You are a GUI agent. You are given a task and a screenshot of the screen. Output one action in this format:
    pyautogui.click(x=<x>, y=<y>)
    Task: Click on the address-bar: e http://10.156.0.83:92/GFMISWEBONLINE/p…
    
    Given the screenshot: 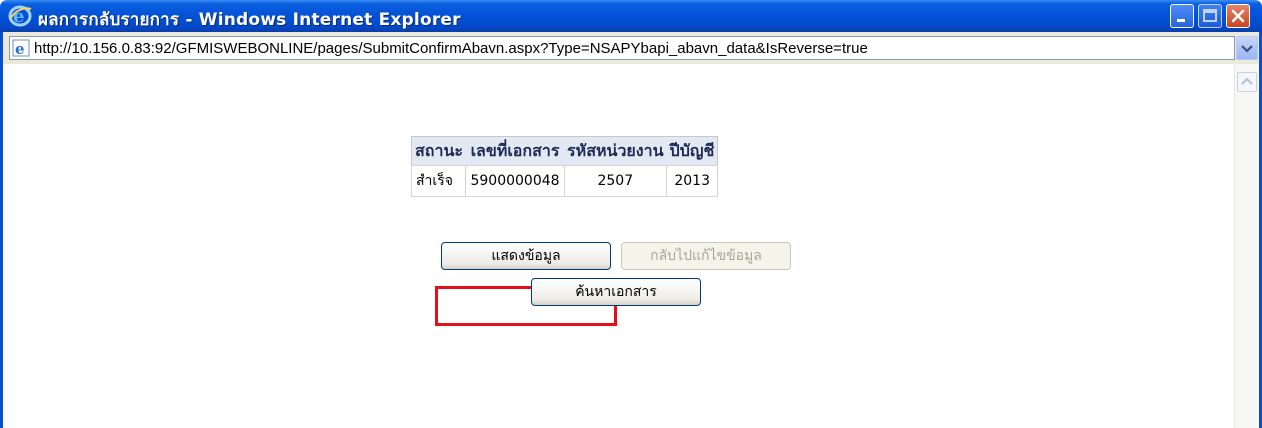 What is the action you would take?
    pyautogui.click(x=631, y=48)
    